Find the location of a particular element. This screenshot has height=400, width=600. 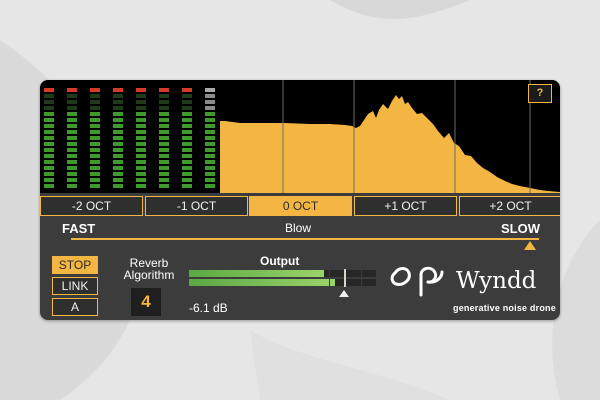

output-db-readout: -6.1 dB is located at coordinates (208, 308).